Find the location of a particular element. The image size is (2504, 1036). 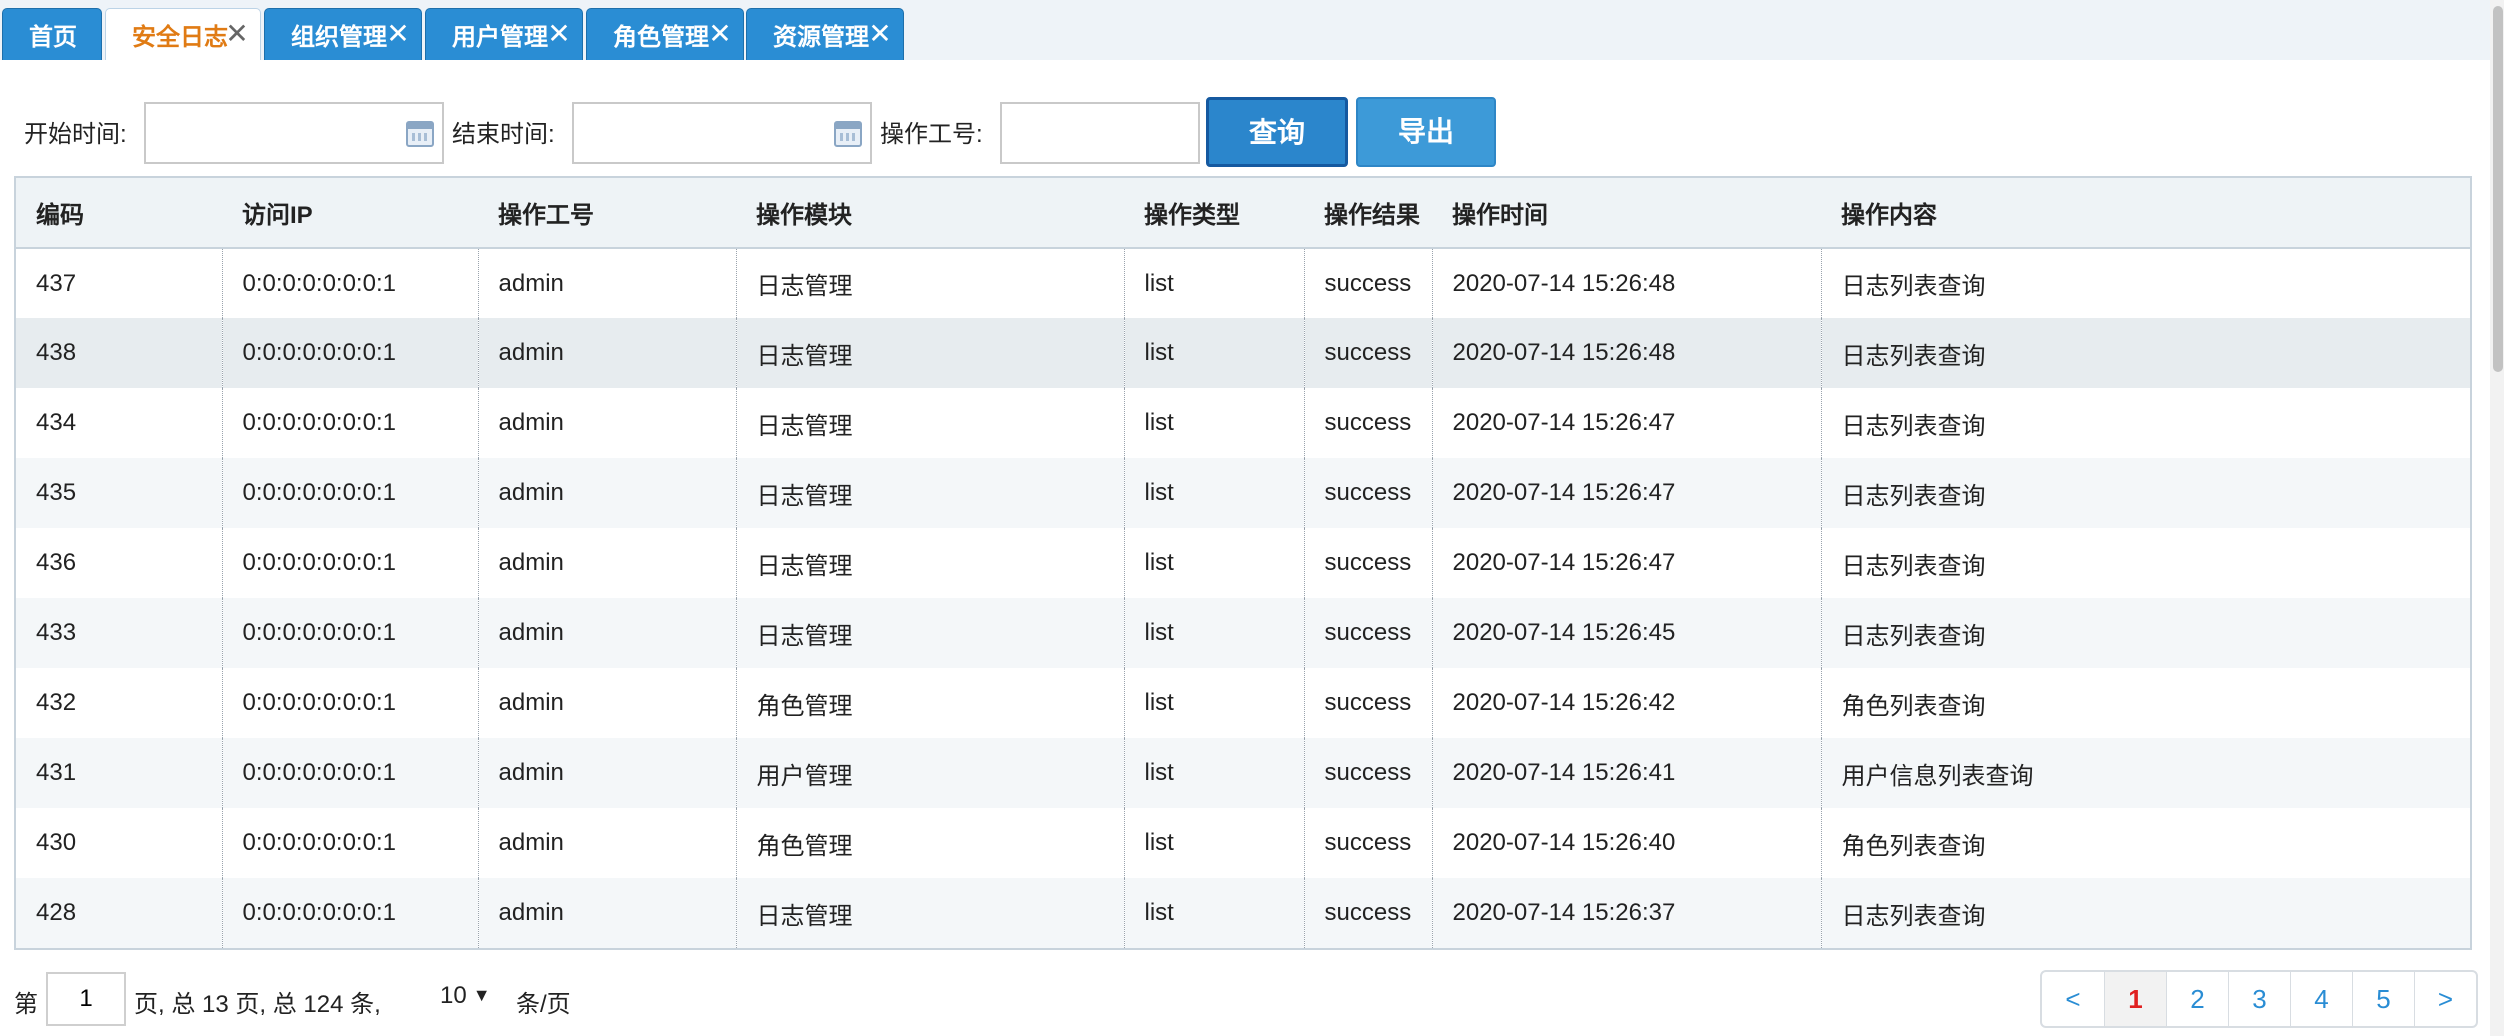

table-header-row: 编码 访问IP 操作工号 操作模块 操作类型 操作结果 操作时间 操作内容 is located at coordinates (1243, 213).